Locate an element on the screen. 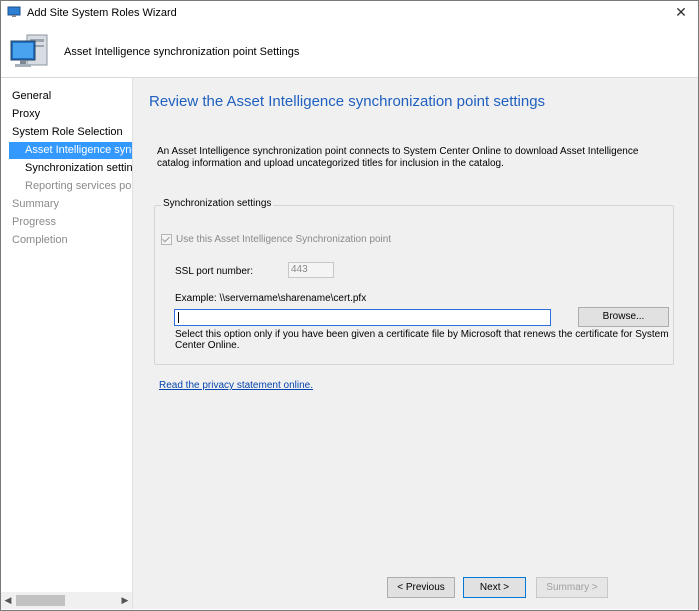  computer-monitor-icon is located at coordinates (29, 50).